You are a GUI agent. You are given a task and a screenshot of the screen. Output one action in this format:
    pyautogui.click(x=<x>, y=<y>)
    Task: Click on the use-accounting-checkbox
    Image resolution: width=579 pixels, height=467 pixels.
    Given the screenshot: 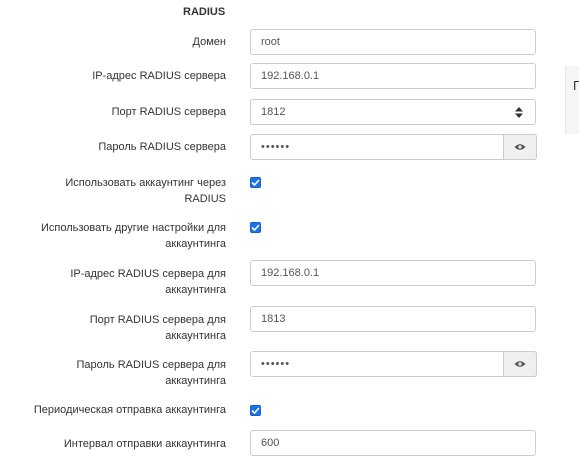 What is the action you would take?
    pyautogui.click(x=255, y=182)
    